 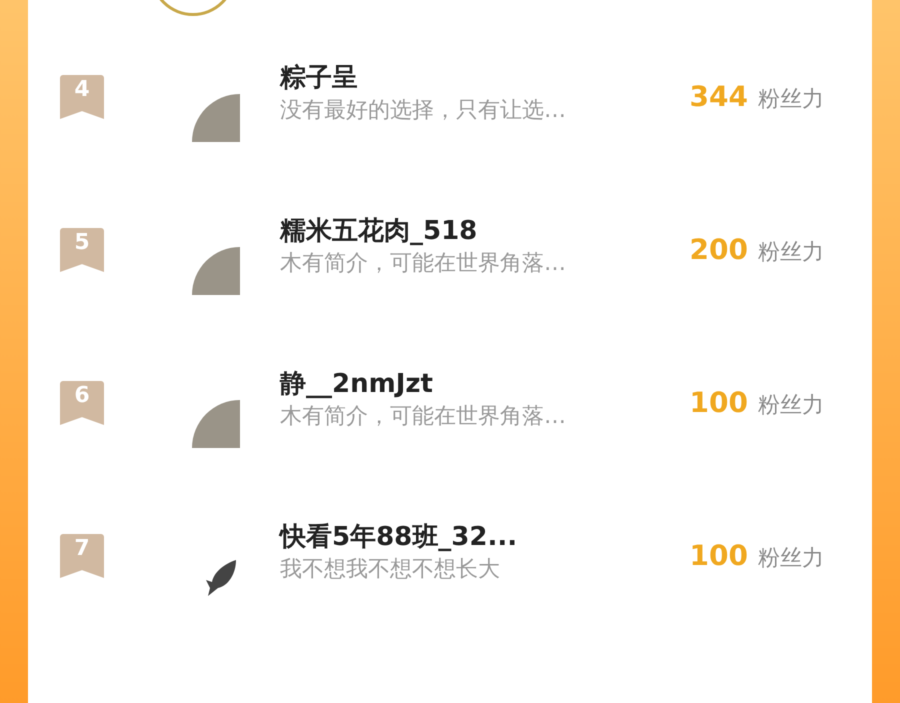 What do you see at coordinates (470, 384) in the screenshot?
I see `user-name: 静__2nmJzt` at bounding box center [470, 384].